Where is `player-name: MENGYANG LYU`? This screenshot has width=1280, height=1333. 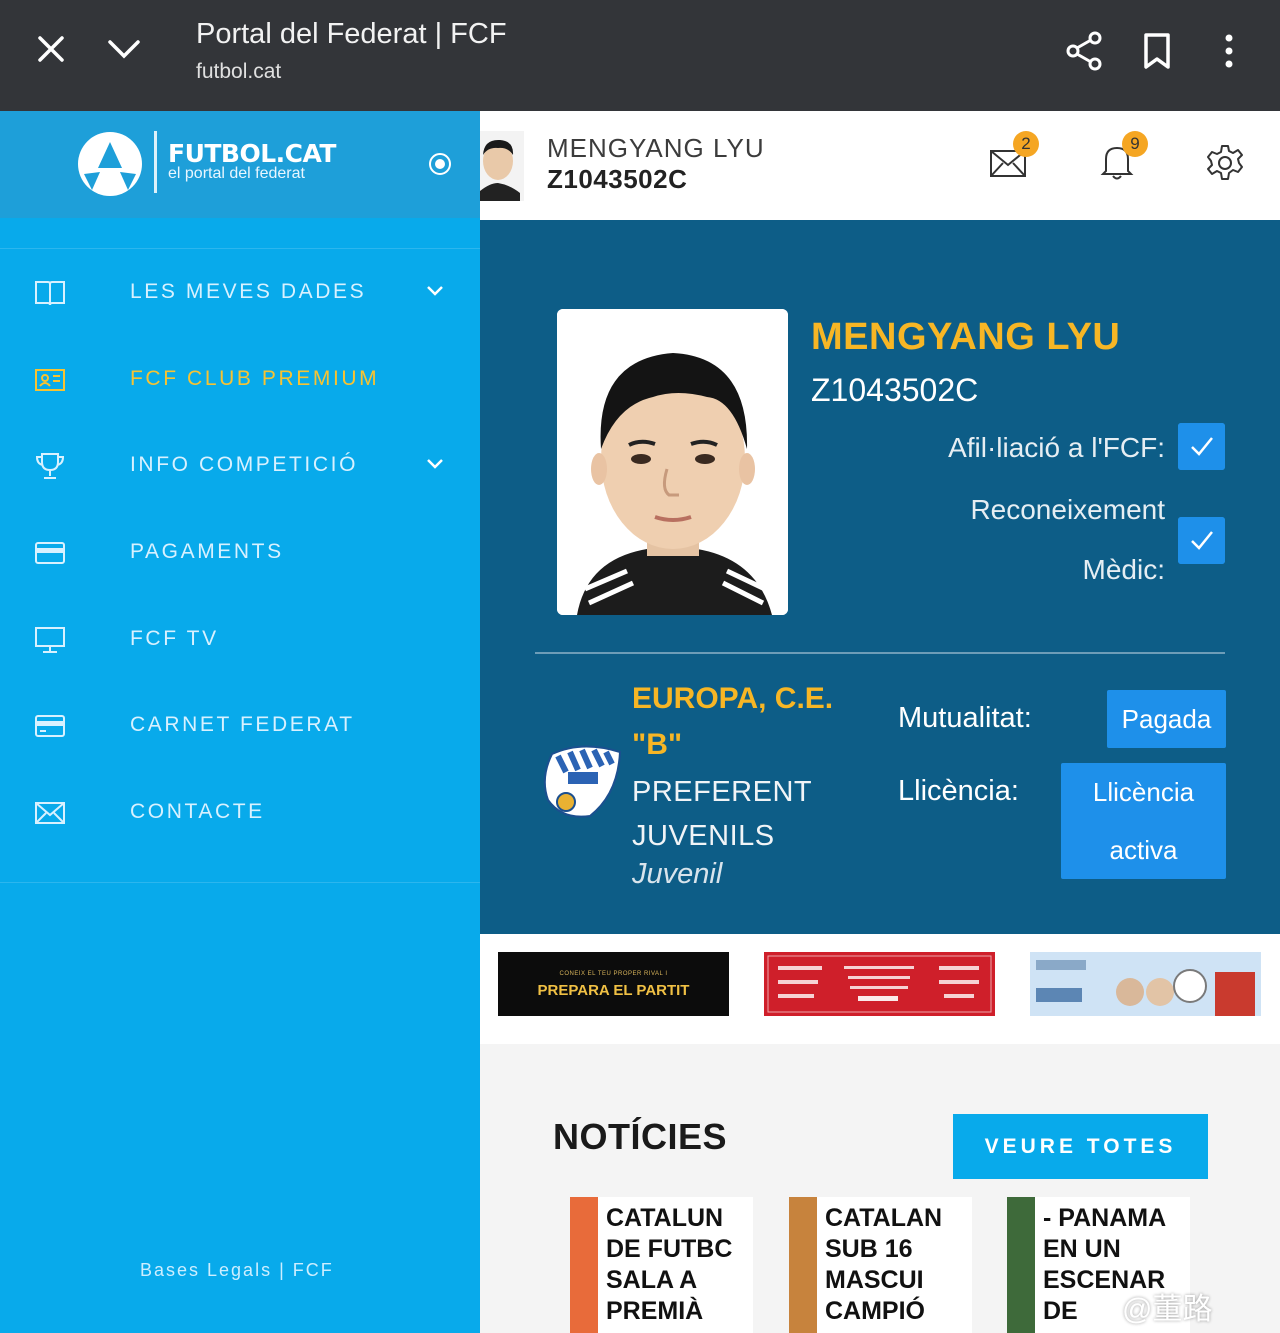 player-name: MENGYANG LYU is located at coordinates (966, 337).